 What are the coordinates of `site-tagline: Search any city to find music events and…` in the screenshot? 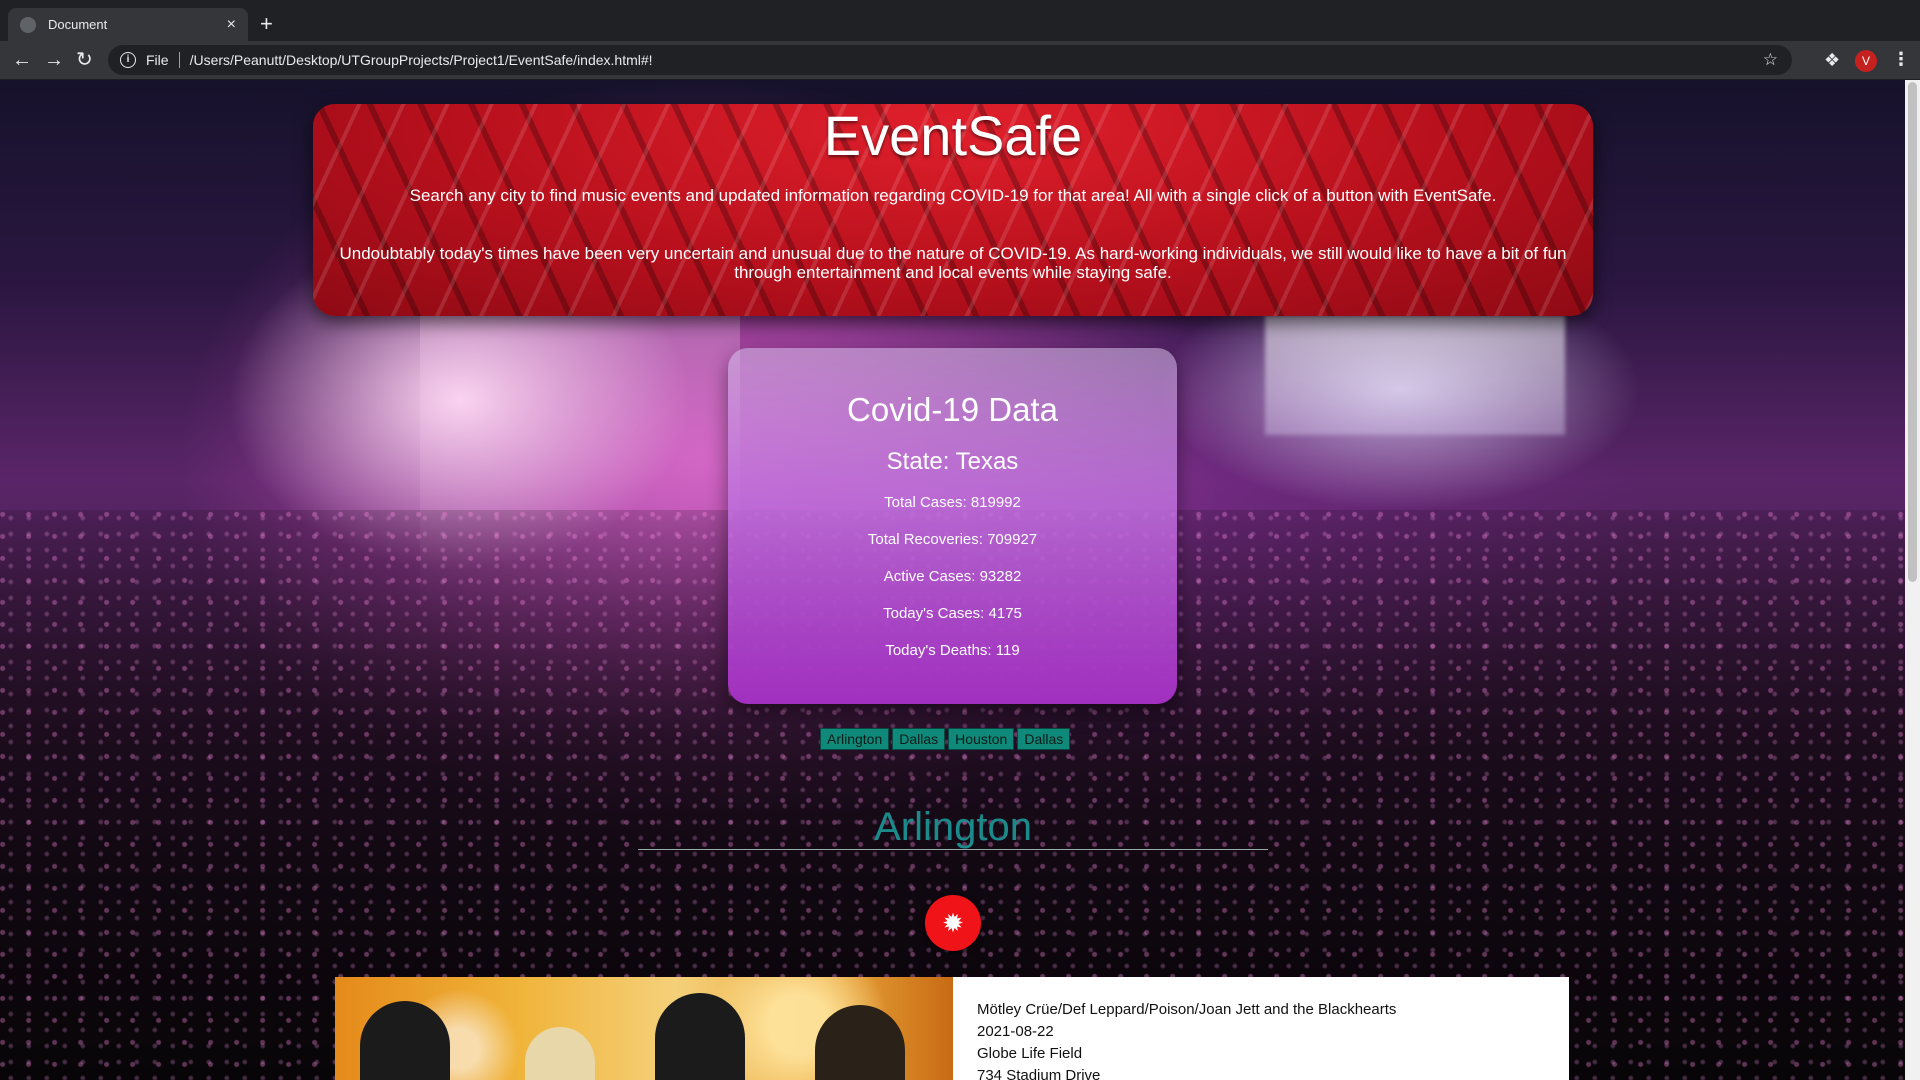 It's located at (953, 195).